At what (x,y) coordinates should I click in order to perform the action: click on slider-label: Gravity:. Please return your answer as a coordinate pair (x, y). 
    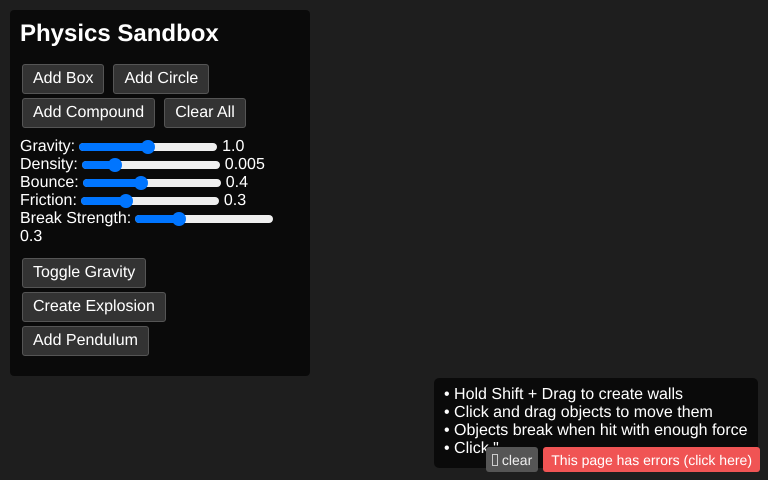
    Looking at the image, I should click on (48, 147).